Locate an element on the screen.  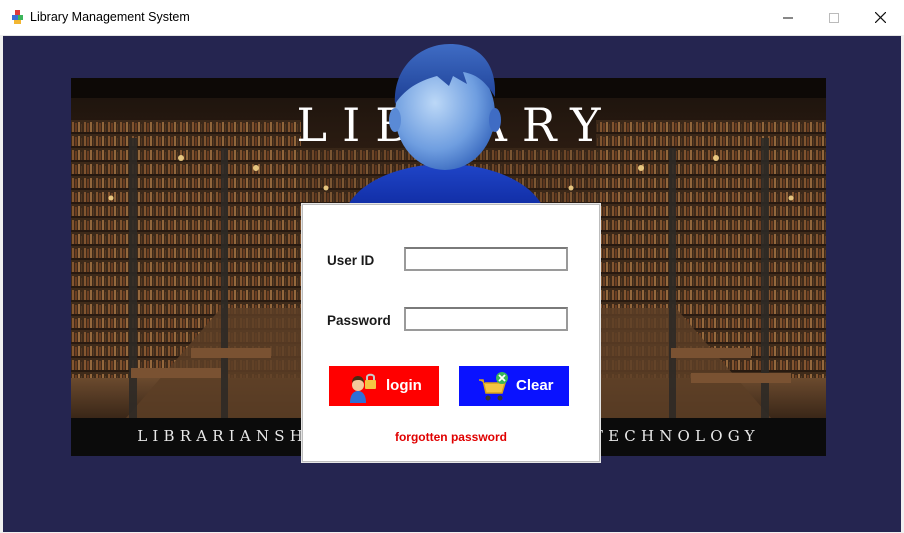
password-label: Password is located at coordinates (359, 320).